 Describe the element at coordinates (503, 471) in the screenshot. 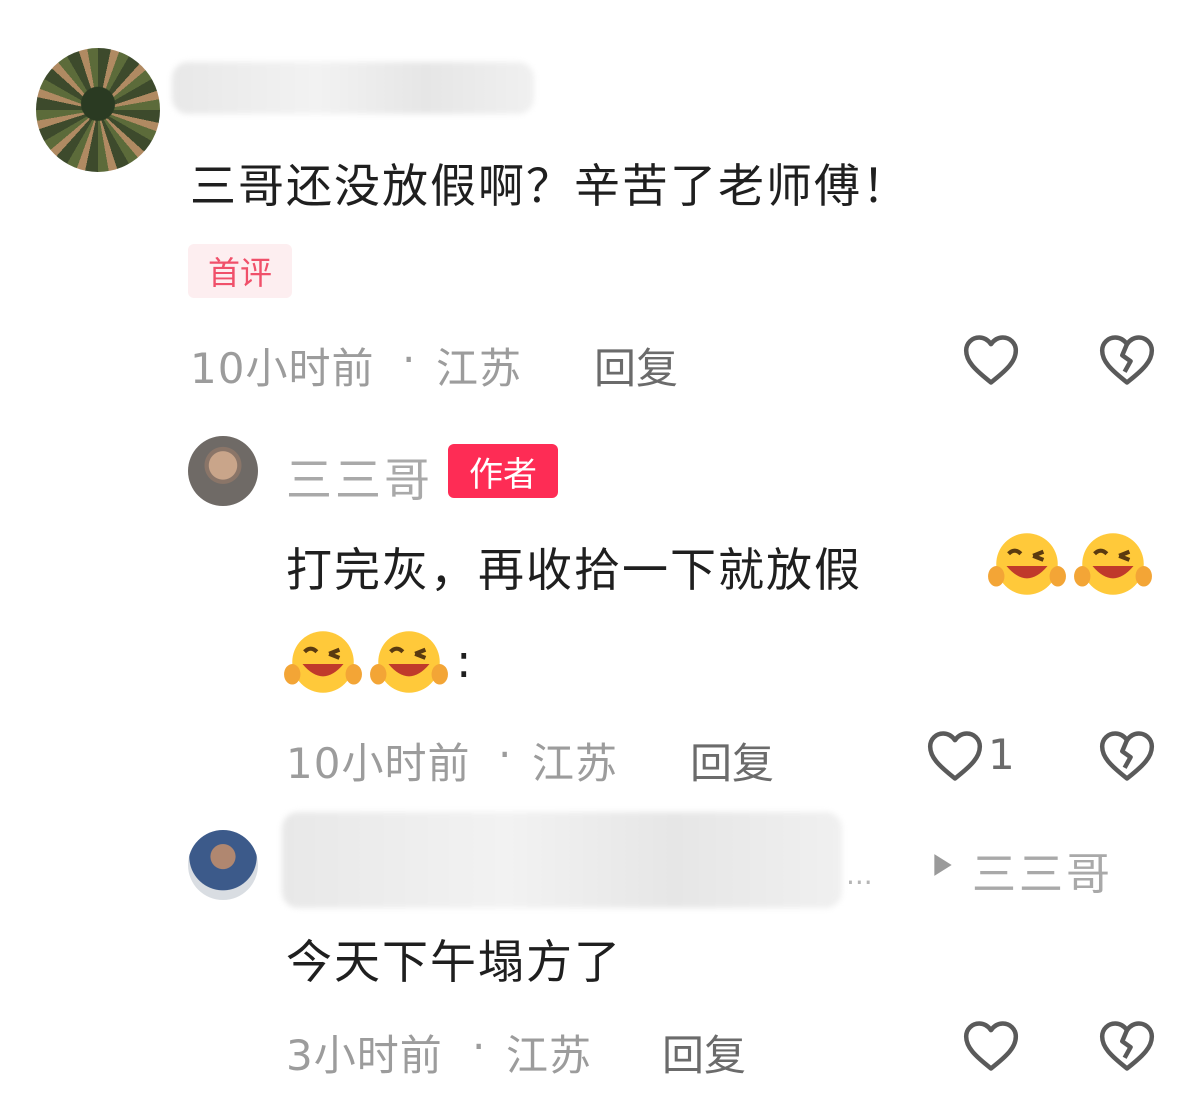

I see `author-badge: 作者` at that location.